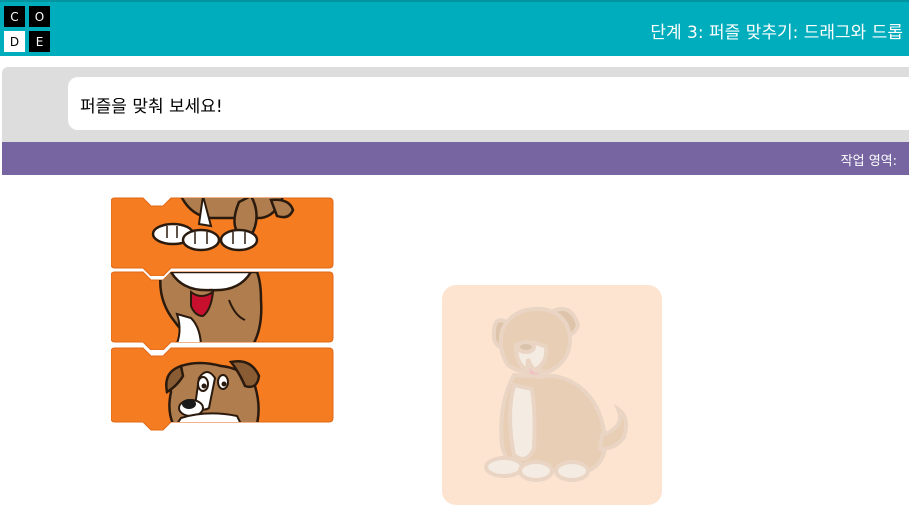 The image size is (909, 519). Describe the element at coordinates (222, 236) in the screenshot. I see `puzzle-block-paws` at that location.